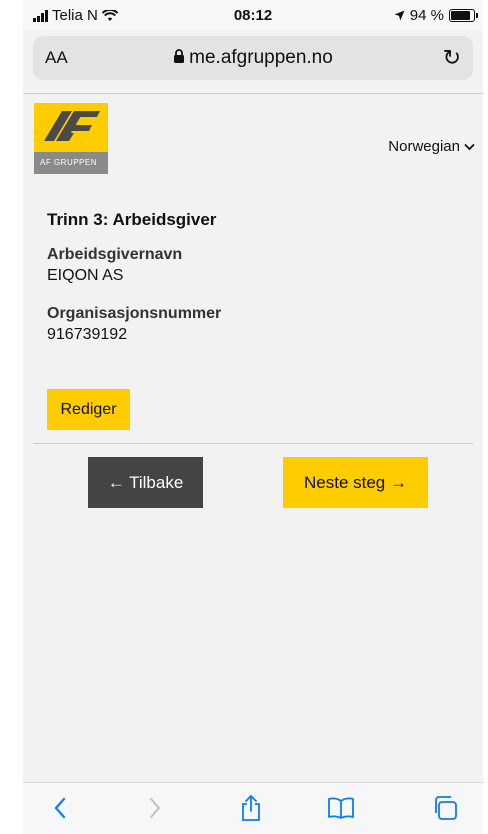 The image size is (488, 834). Describe the element at coordinates (155, 808) in the screenshot. I see `forward-icon` at that location.